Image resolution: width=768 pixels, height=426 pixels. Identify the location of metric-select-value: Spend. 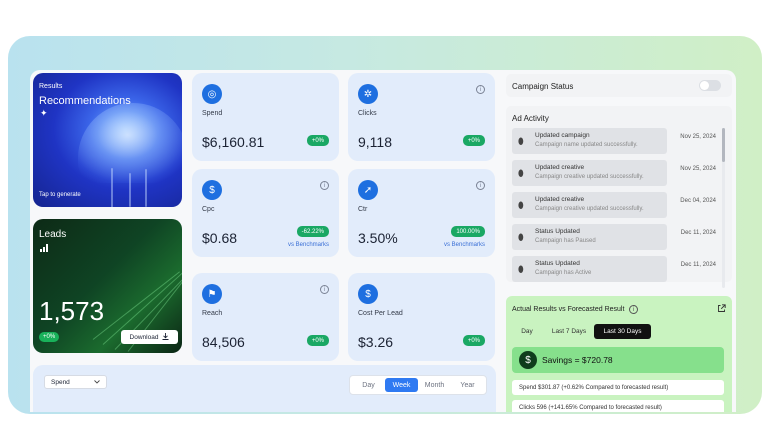
(60, 382).